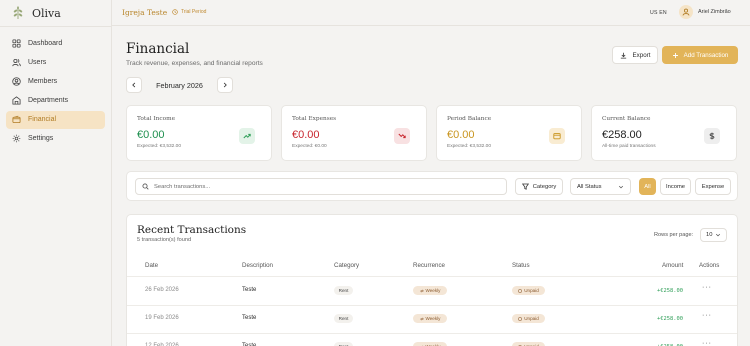 Image resolution: width=750 pixels, height=346 pixels. I want to click on sidebar-item-dashboard: Dashboard, so click(55, 43).